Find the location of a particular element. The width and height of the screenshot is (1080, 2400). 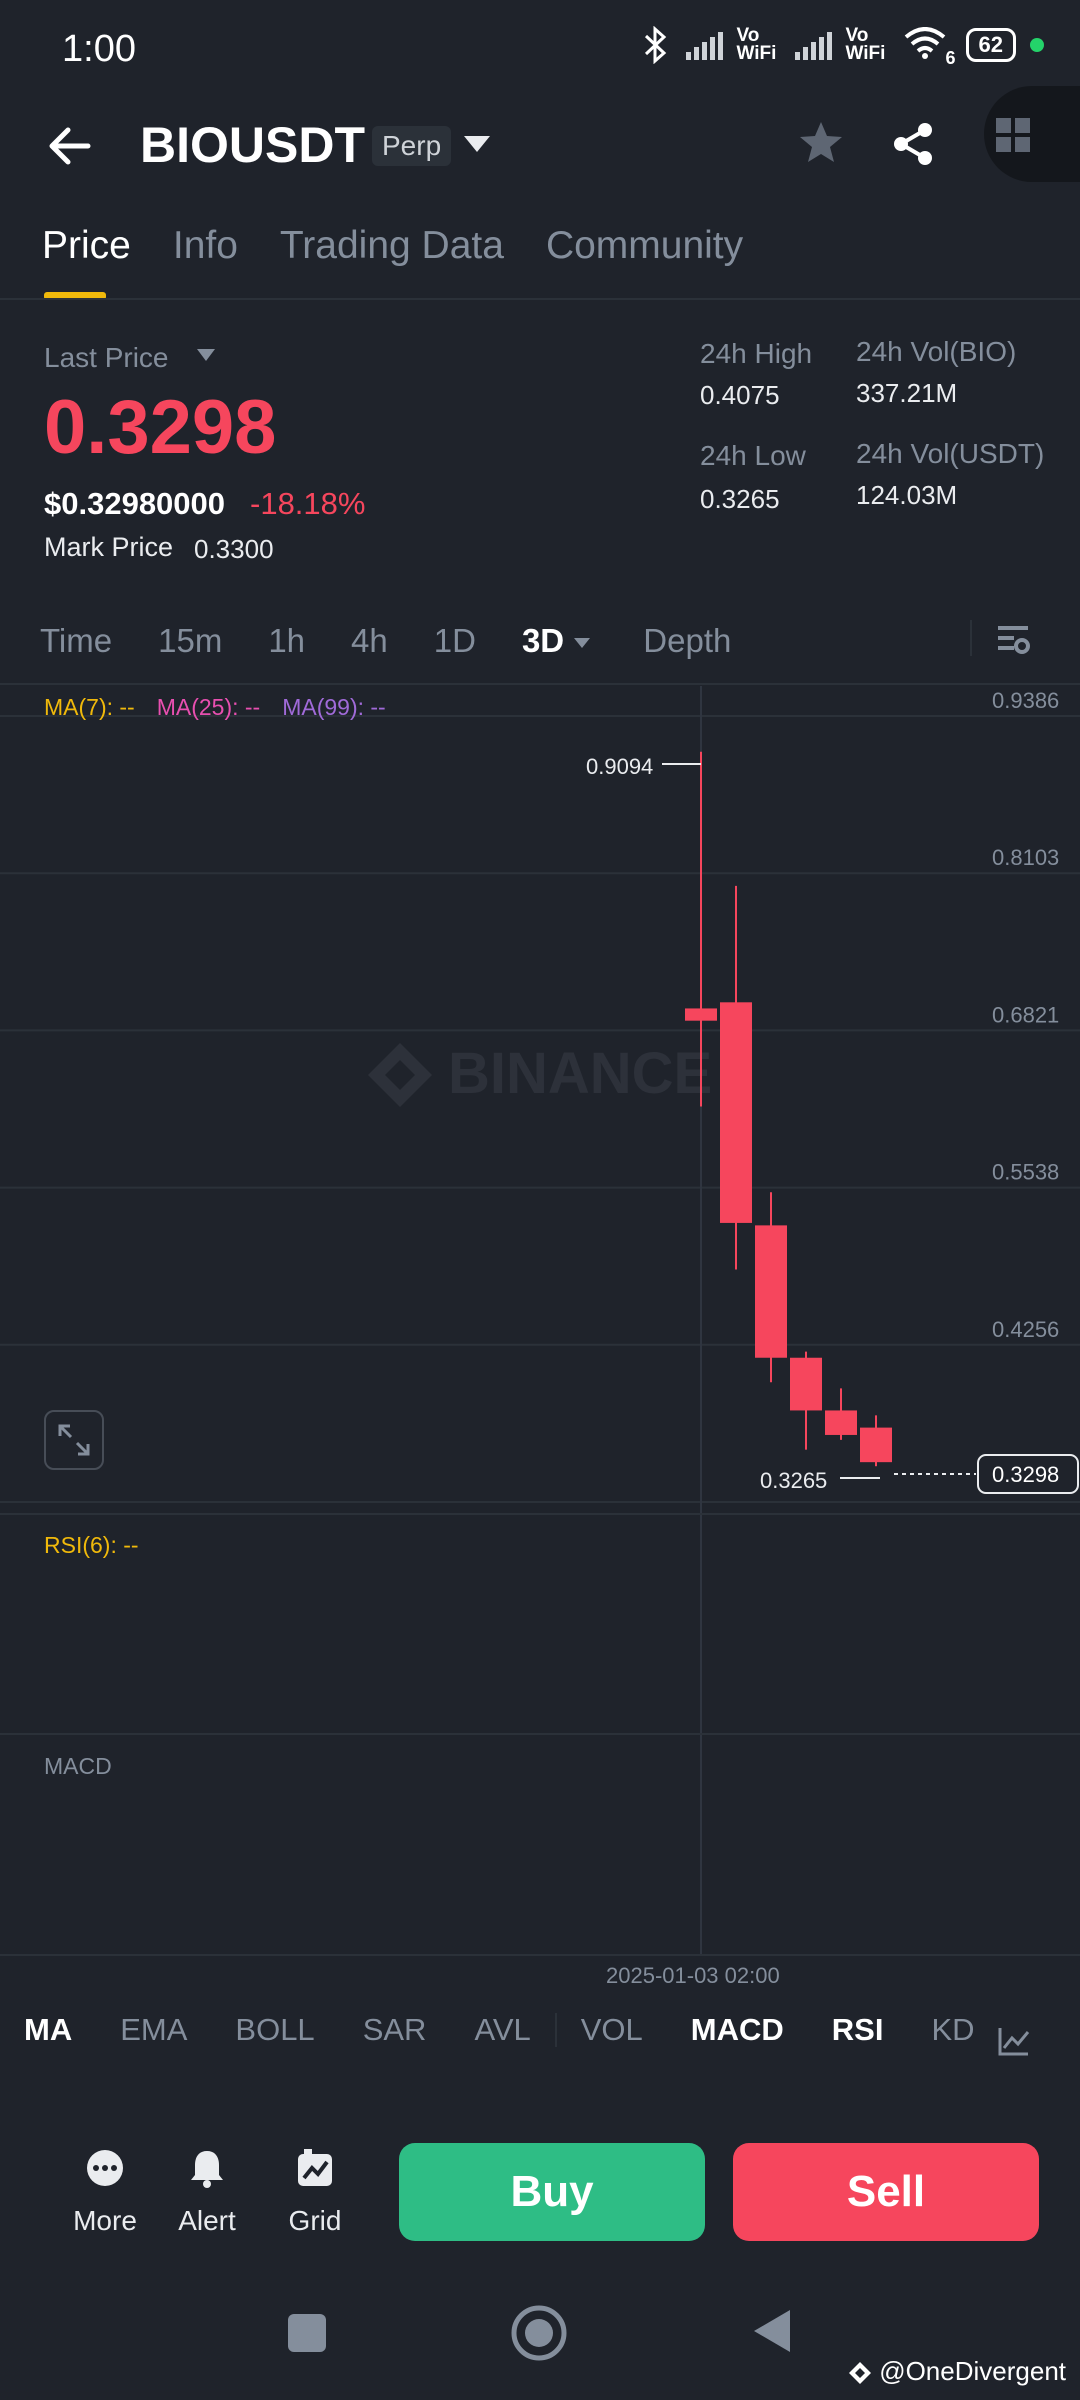

sell-button: Sell is located at coordinates (886, 2192).